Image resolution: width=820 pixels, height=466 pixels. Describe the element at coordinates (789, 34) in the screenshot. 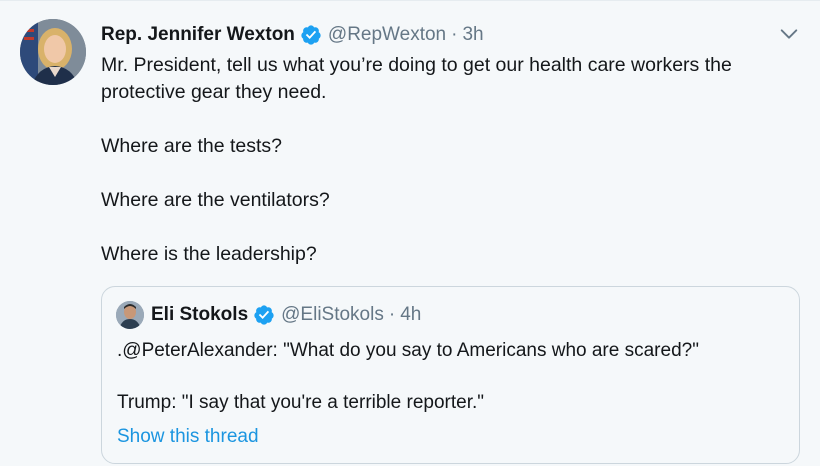

I see `chevron-down-icon` at that location.